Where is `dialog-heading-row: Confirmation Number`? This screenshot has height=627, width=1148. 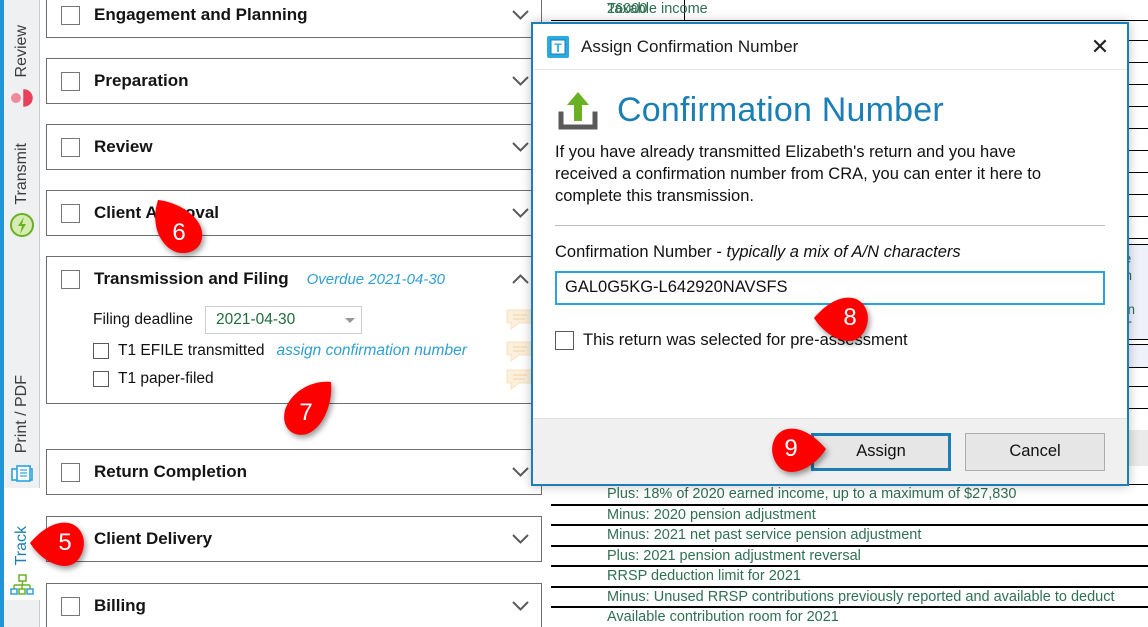 dialog-heading-row: Confirmation Number is located at coordinates (830, 110).